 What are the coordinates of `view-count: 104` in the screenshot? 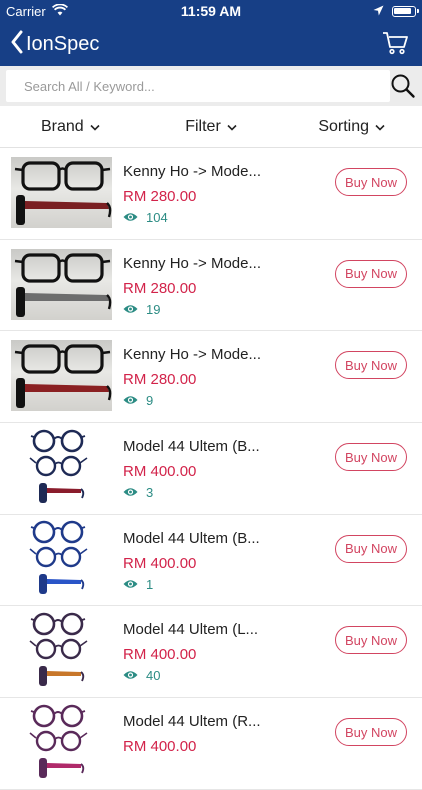 It's located at (145, 217).